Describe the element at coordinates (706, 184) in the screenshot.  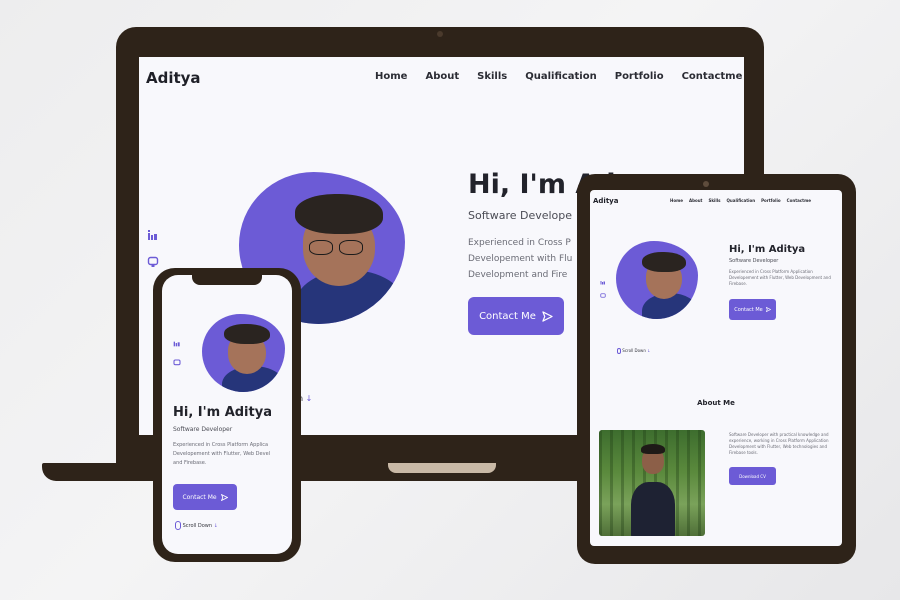
I see `tablet-camera` at that location.